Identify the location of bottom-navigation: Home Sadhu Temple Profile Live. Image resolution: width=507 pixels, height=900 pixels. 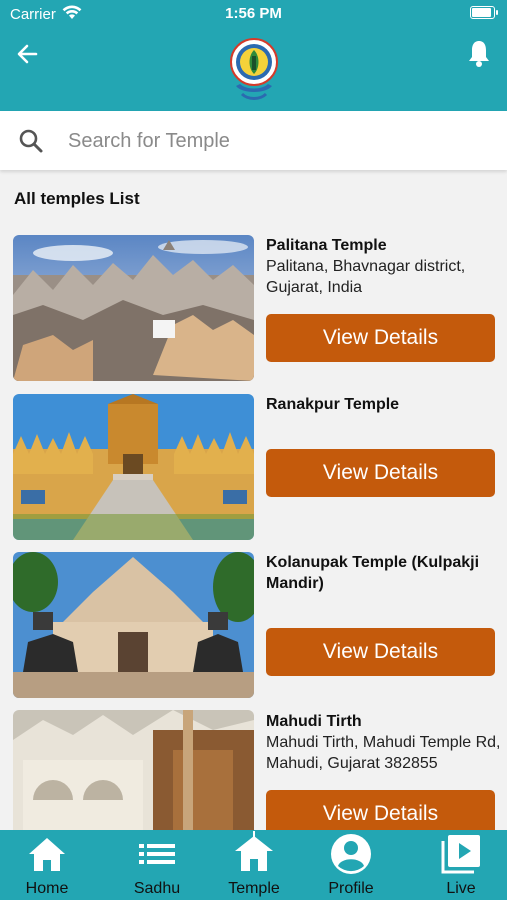
(253, 865).